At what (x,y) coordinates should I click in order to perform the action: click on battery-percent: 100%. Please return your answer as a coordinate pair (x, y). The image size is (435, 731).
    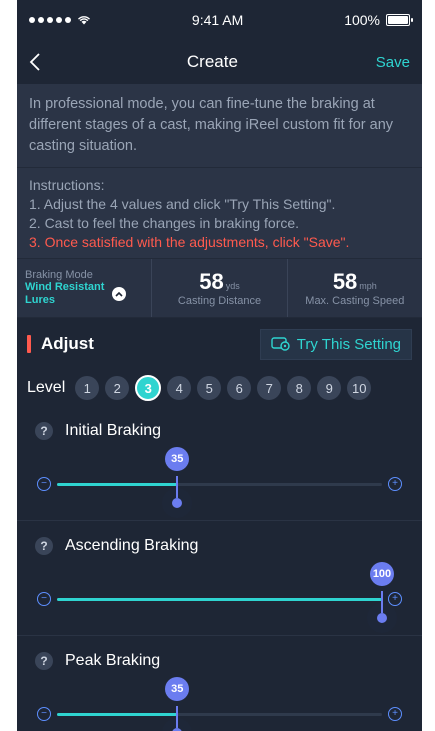
    Looking at the image, I should click on (362, 20).